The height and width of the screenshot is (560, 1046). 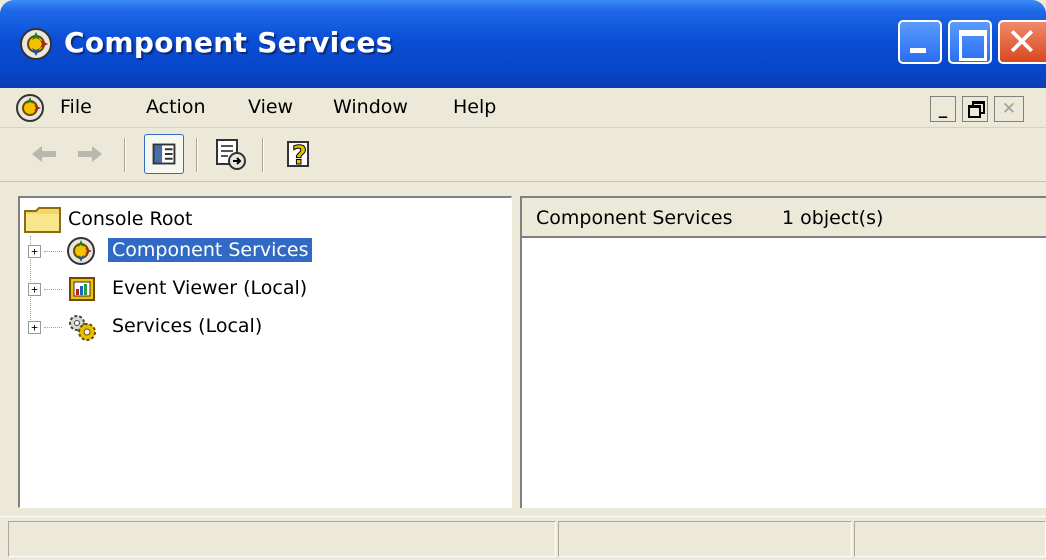 What do you see at coordinates (76, 107) in the screenshot?
I see `menu-file: File` at bounding box center [76, 107].